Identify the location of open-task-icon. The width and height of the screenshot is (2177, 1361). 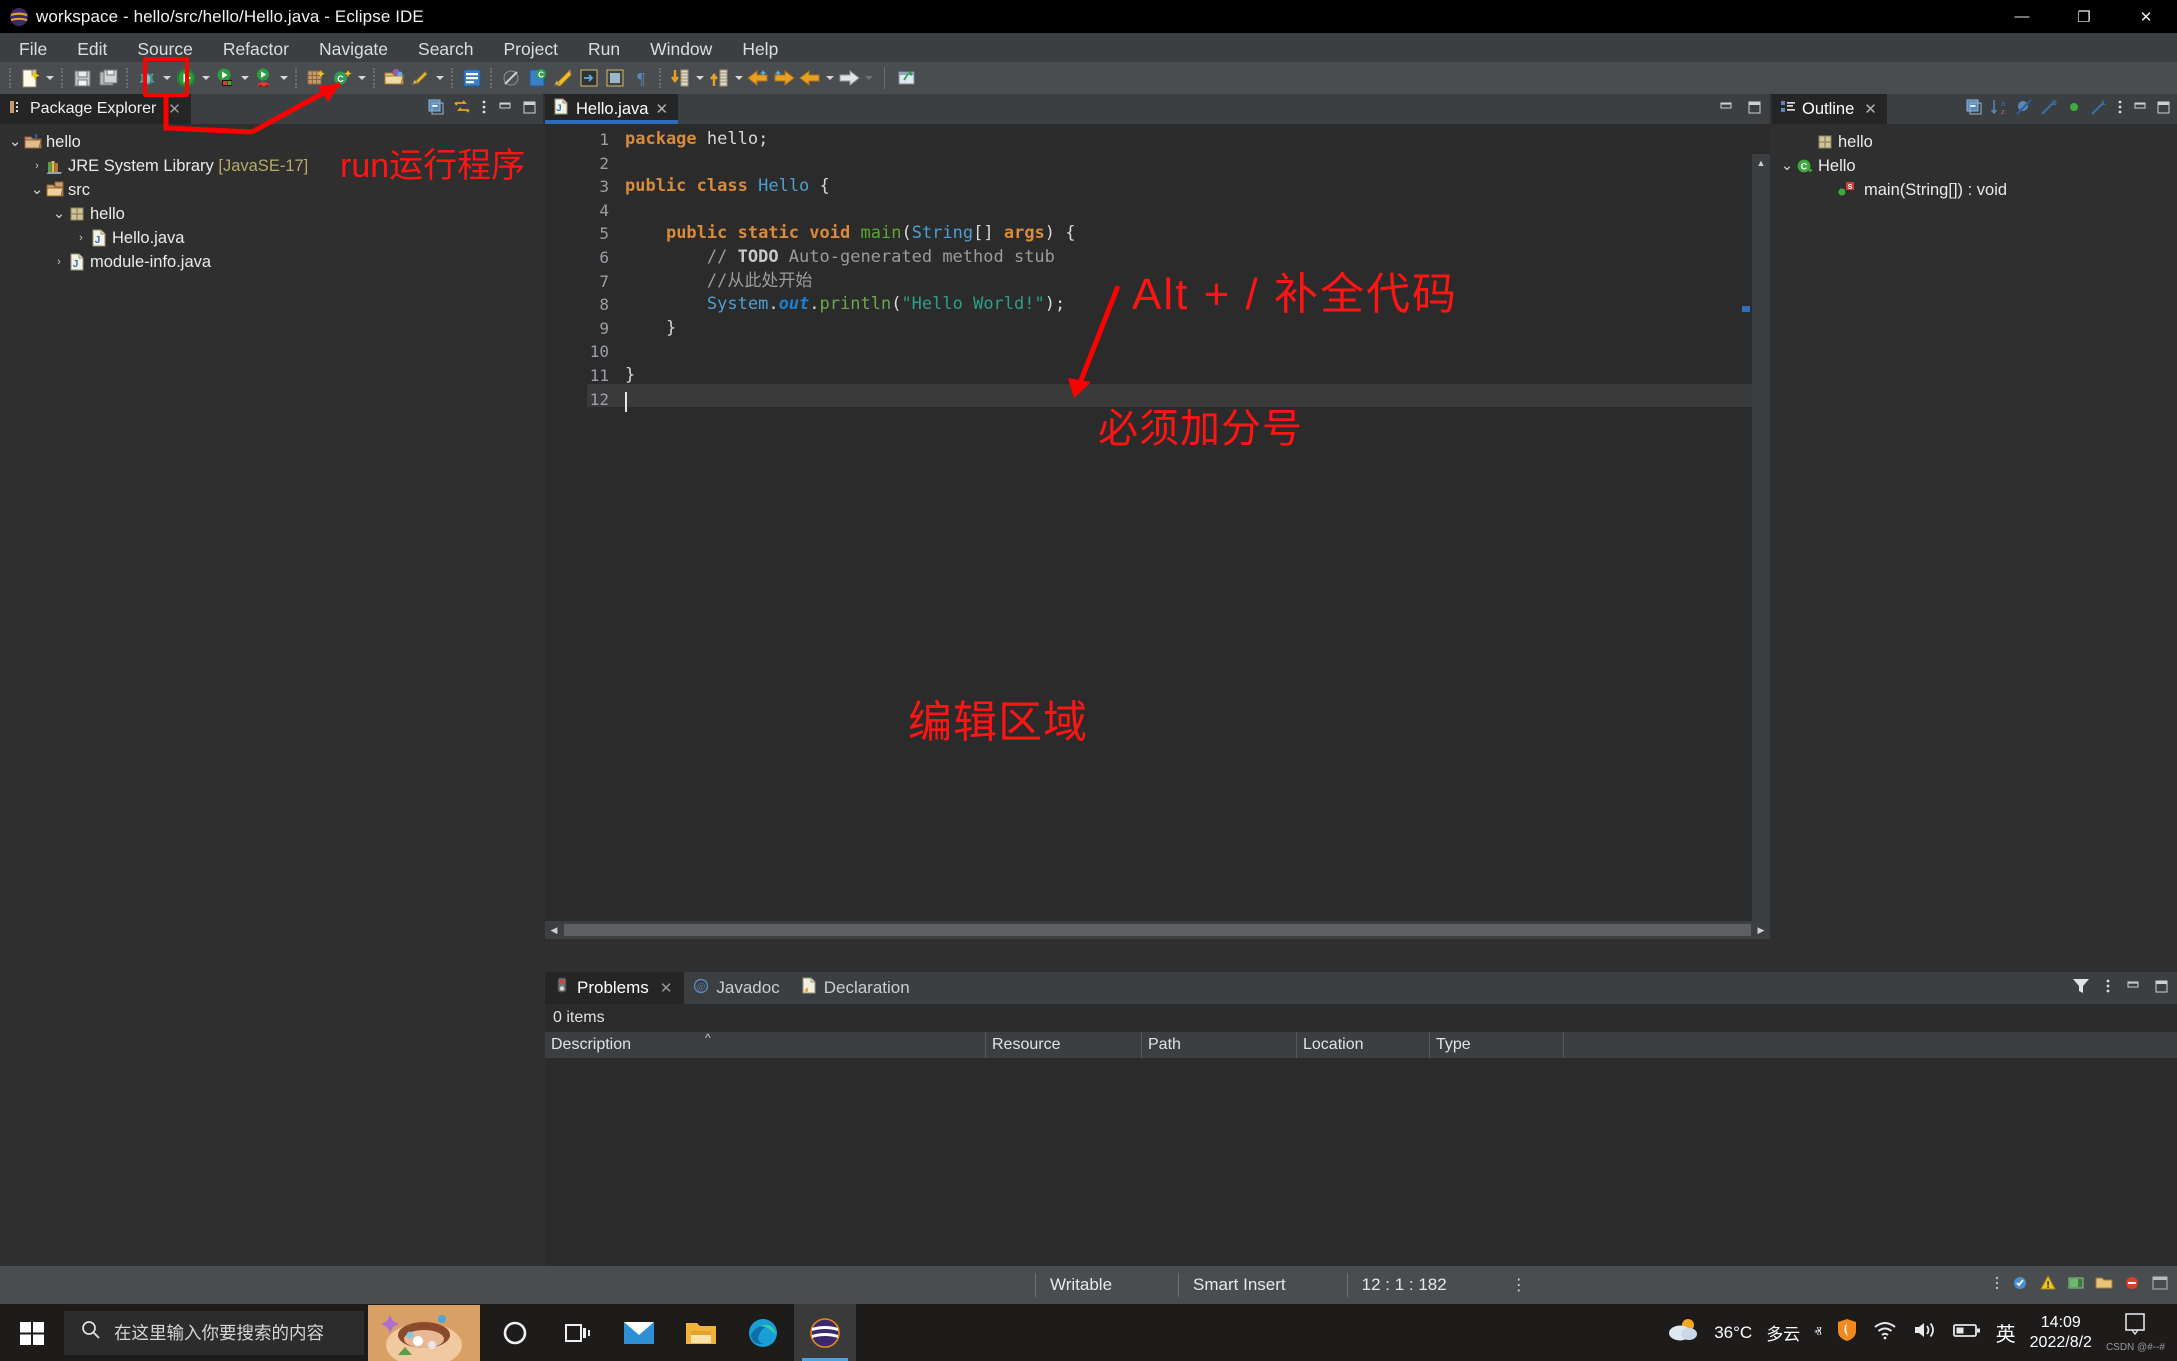
(472, 78).